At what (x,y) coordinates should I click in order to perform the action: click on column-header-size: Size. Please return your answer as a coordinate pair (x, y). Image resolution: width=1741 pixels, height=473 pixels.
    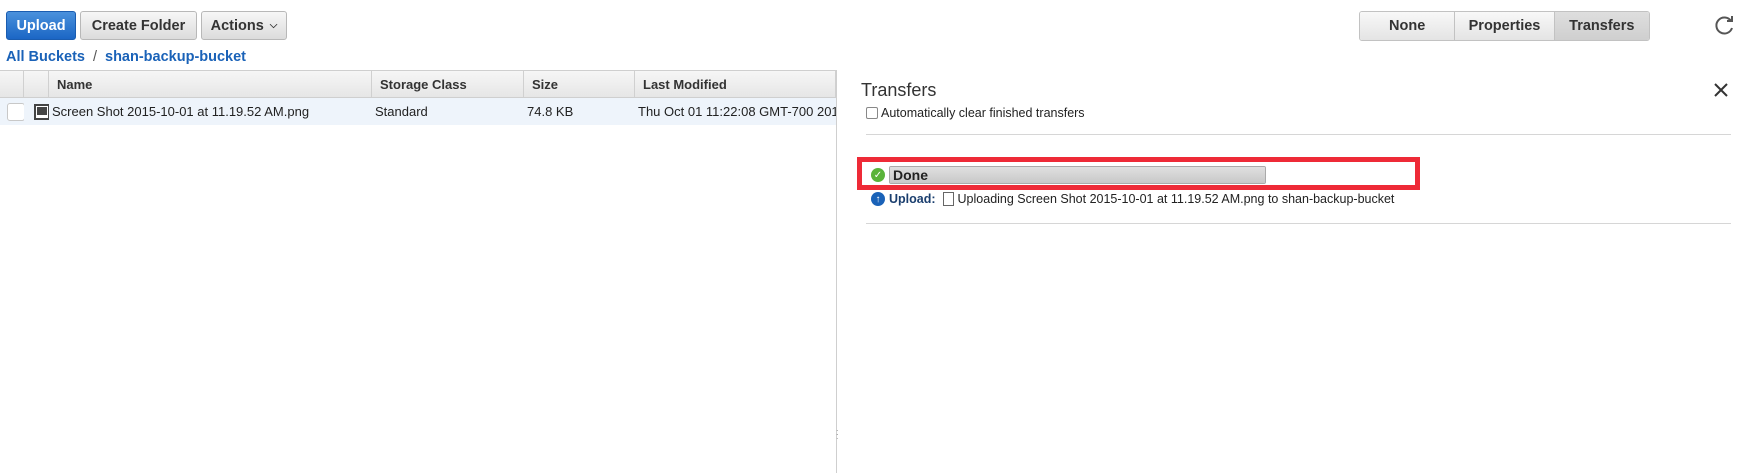
    Looking at the image, I should click on (579, 84).